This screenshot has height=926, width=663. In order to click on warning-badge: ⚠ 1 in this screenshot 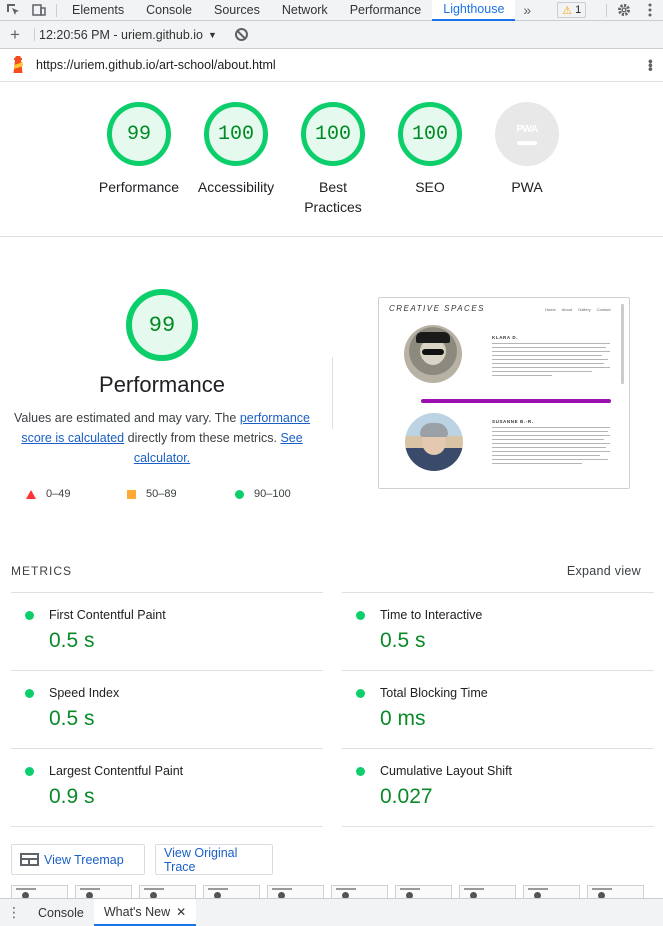, I will do `click(572, 10)`.